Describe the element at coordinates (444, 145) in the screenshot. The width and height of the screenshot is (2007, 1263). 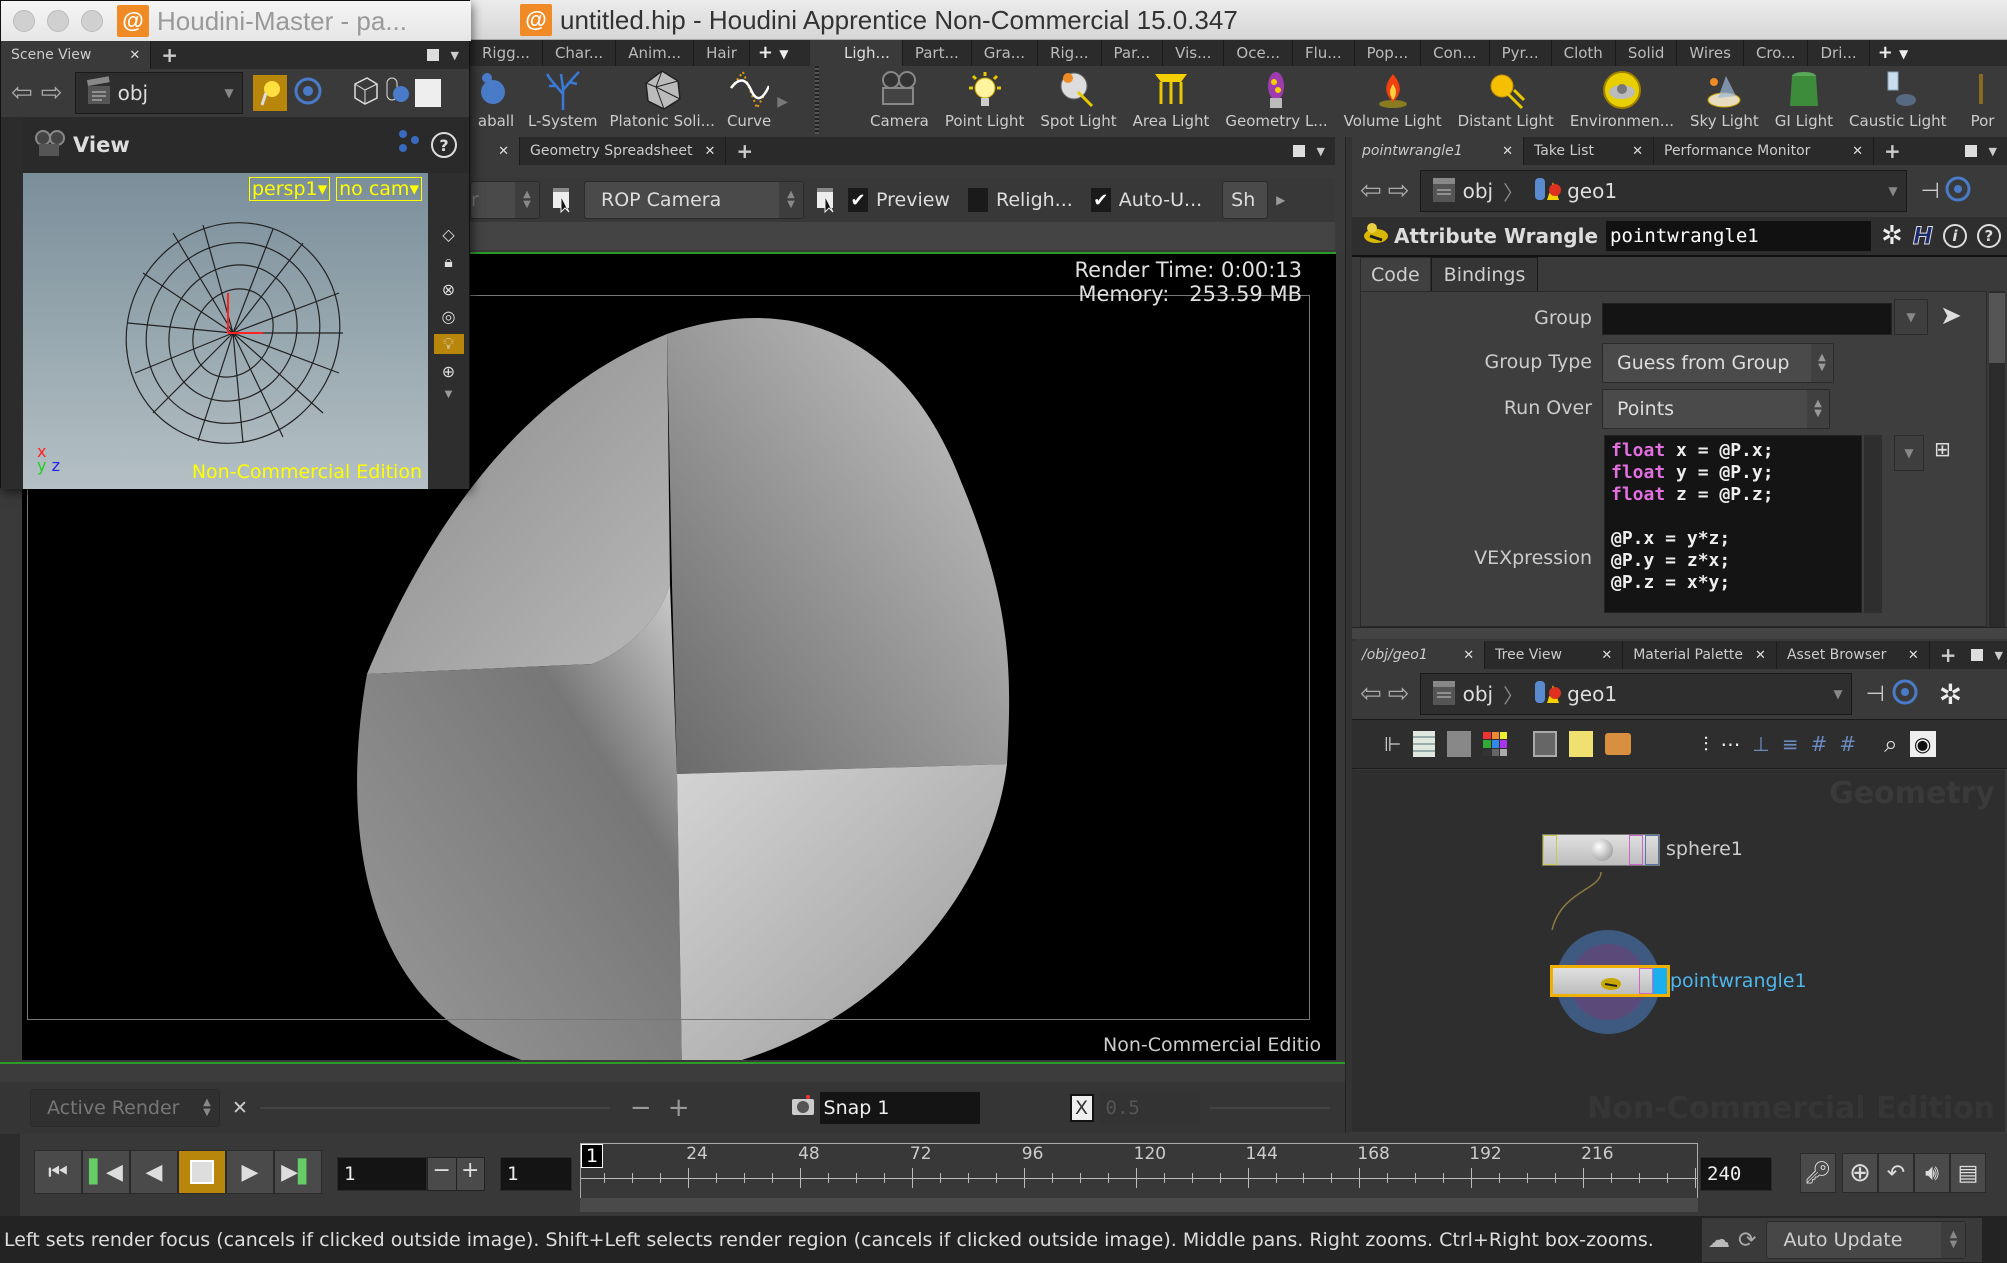
I see `help-icon: ?` at that location.